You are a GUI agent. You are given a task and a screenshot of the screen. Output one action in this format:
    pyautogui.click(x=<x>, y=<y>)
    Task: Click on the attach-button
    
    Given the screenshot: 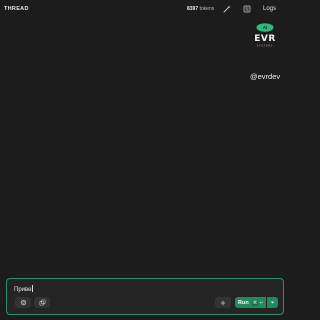 What is the action you would take?
    pyautogui.click(x=23, y=302)
    